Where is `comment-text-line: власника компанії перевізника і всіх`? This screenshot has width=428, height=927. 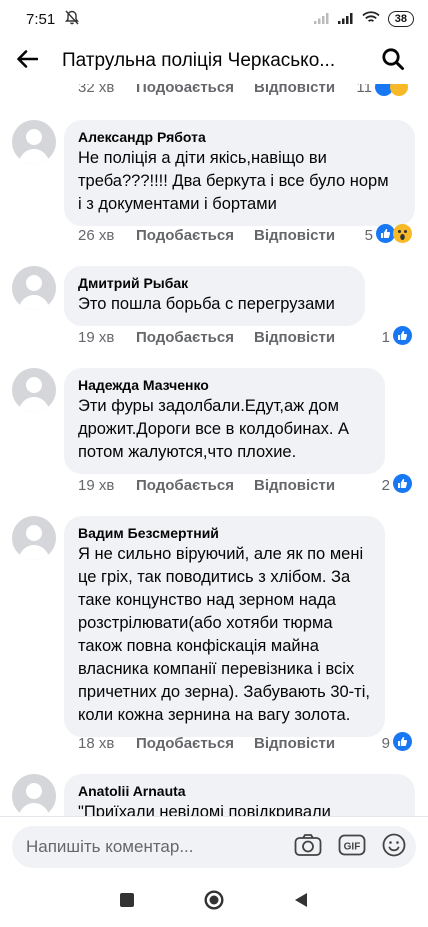
comment-text-line: власника компанії перевізника і всіх is located at coordinates (216, 669).